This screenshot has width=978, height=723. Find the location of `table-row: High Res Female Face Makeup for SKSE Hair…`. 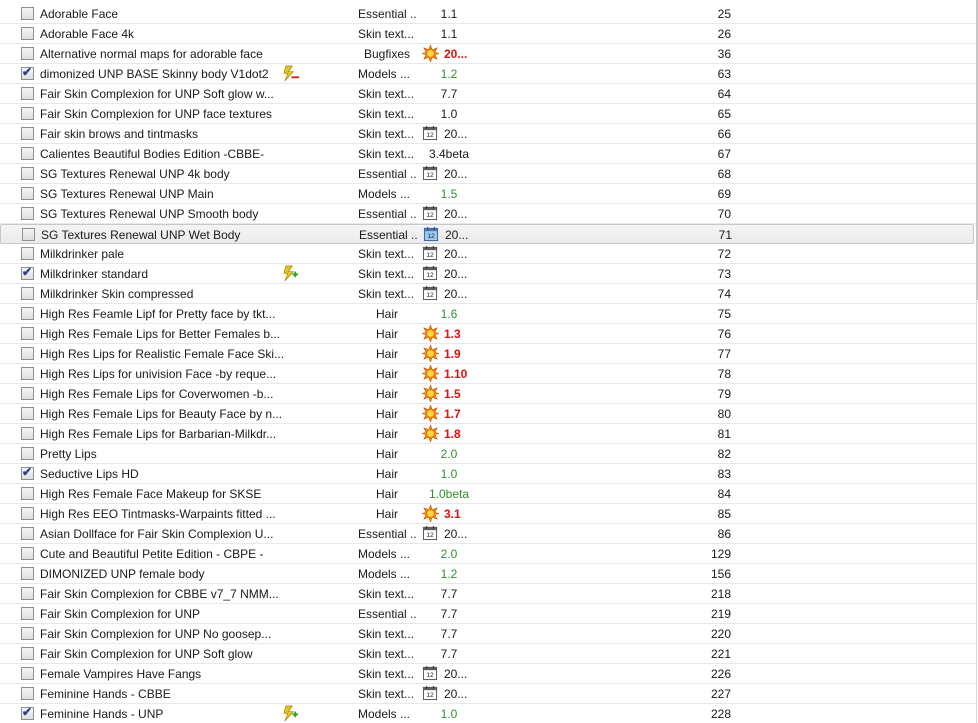

table-row: High Res Female Face Makeup for SKSE Hair… is located at coordinates (488, 494).